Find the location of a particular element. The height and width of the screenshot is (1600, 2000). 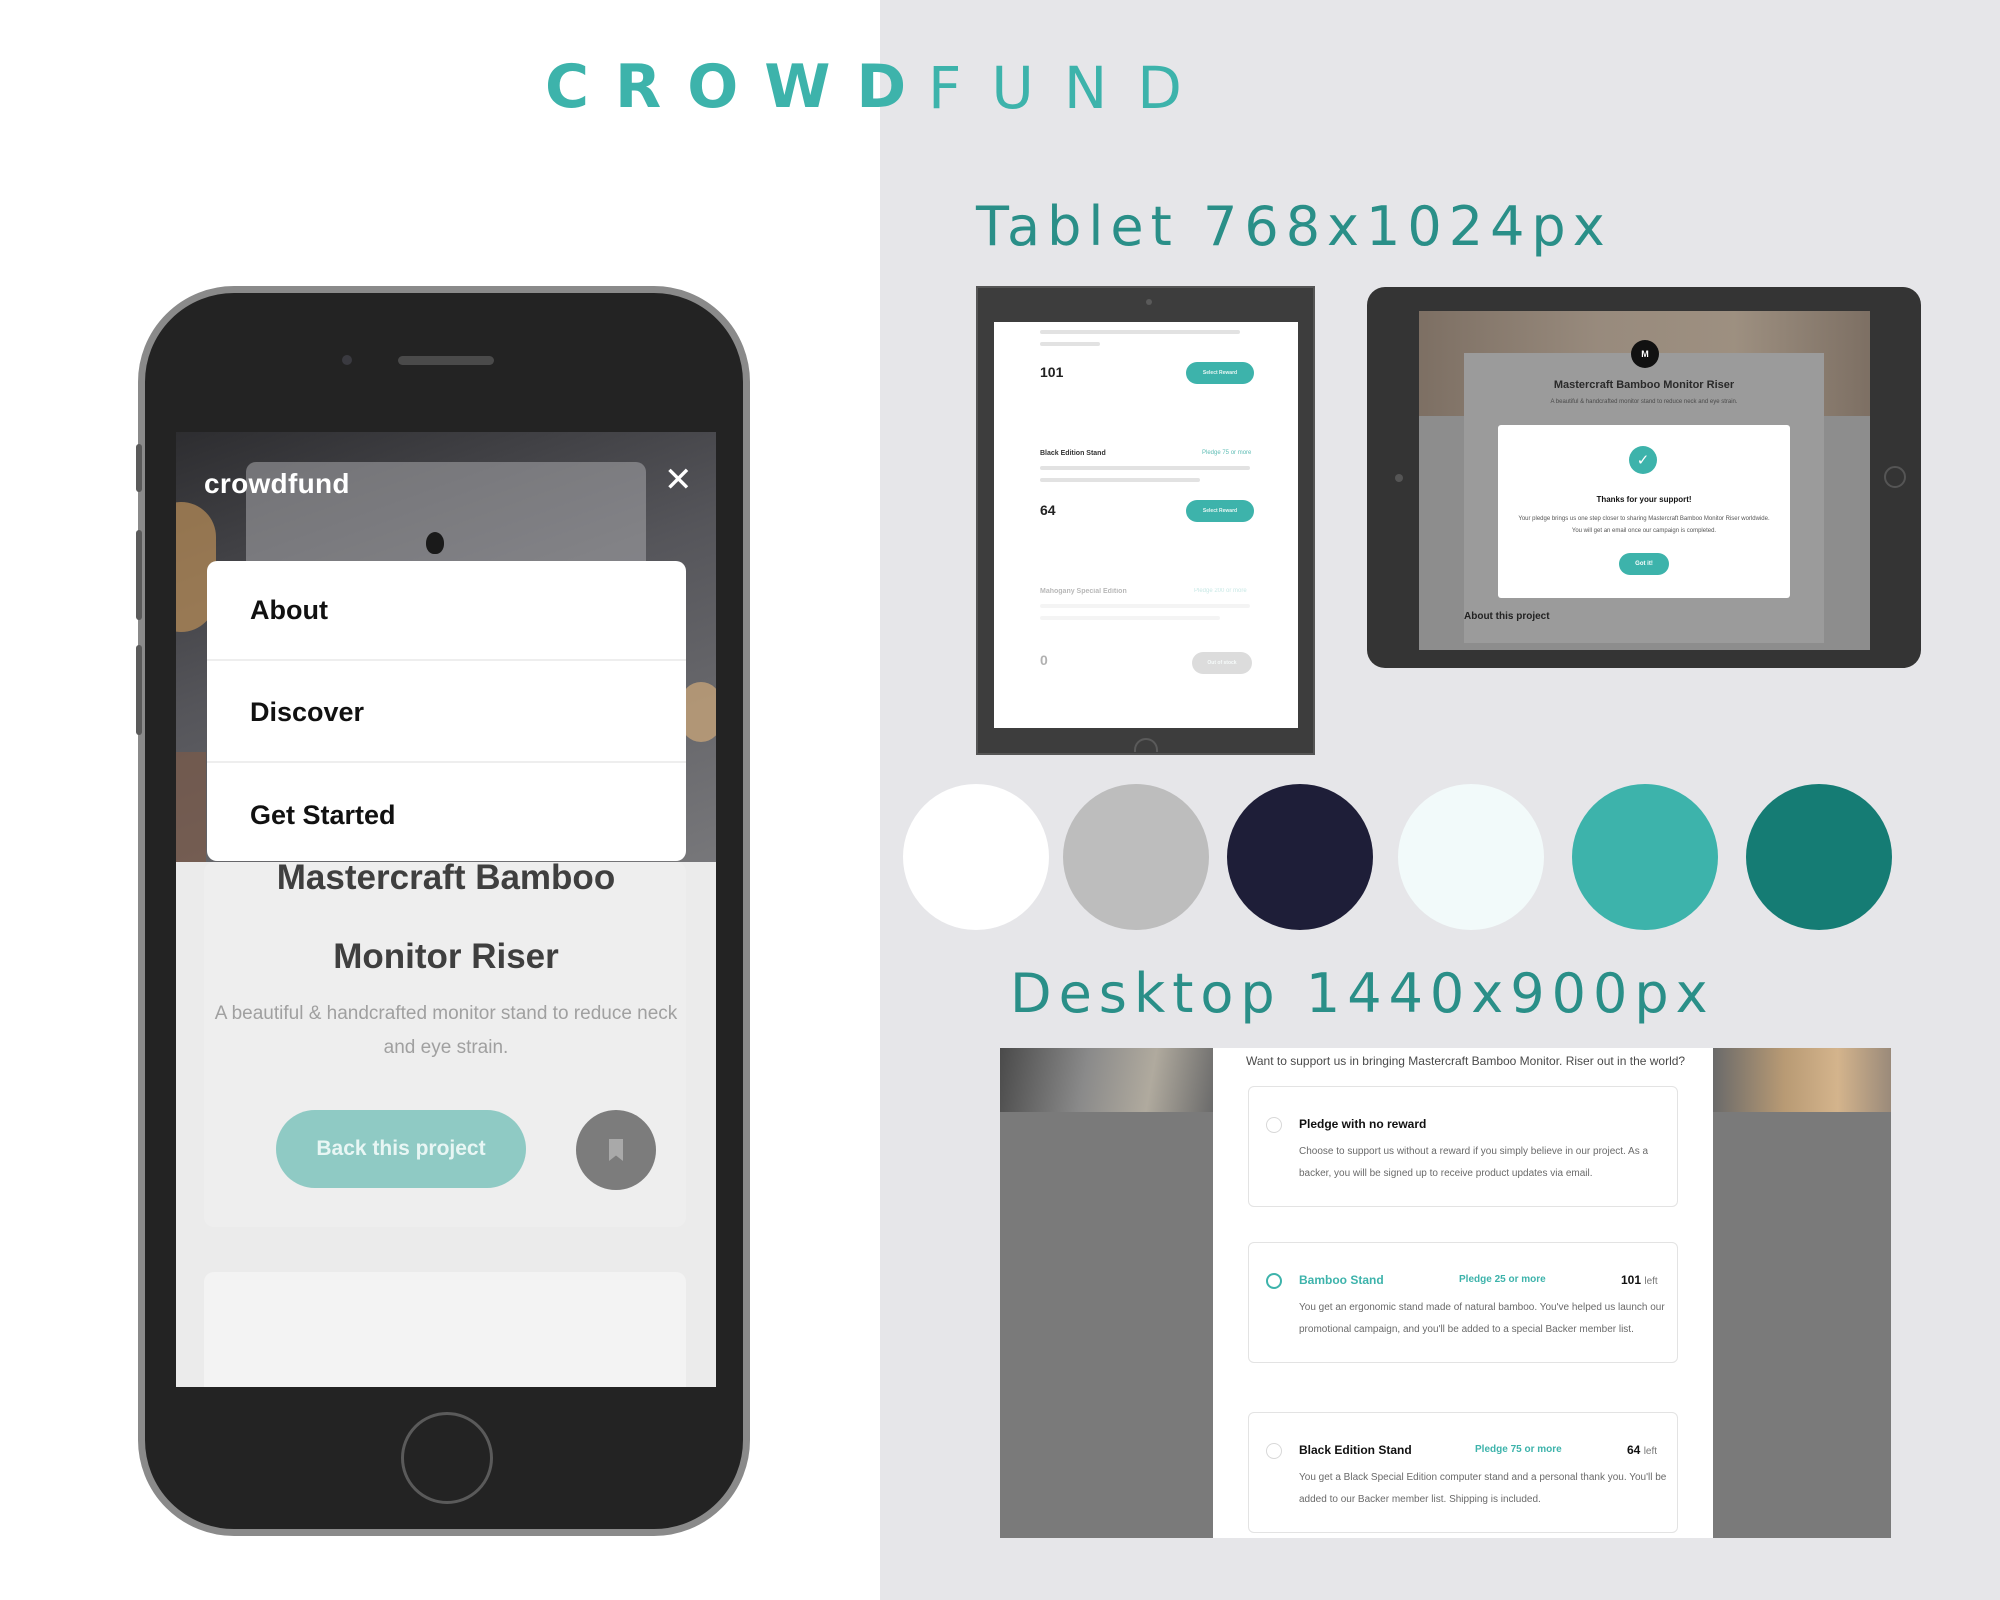

tablet-home-button is located at coordinates (1895, 477).